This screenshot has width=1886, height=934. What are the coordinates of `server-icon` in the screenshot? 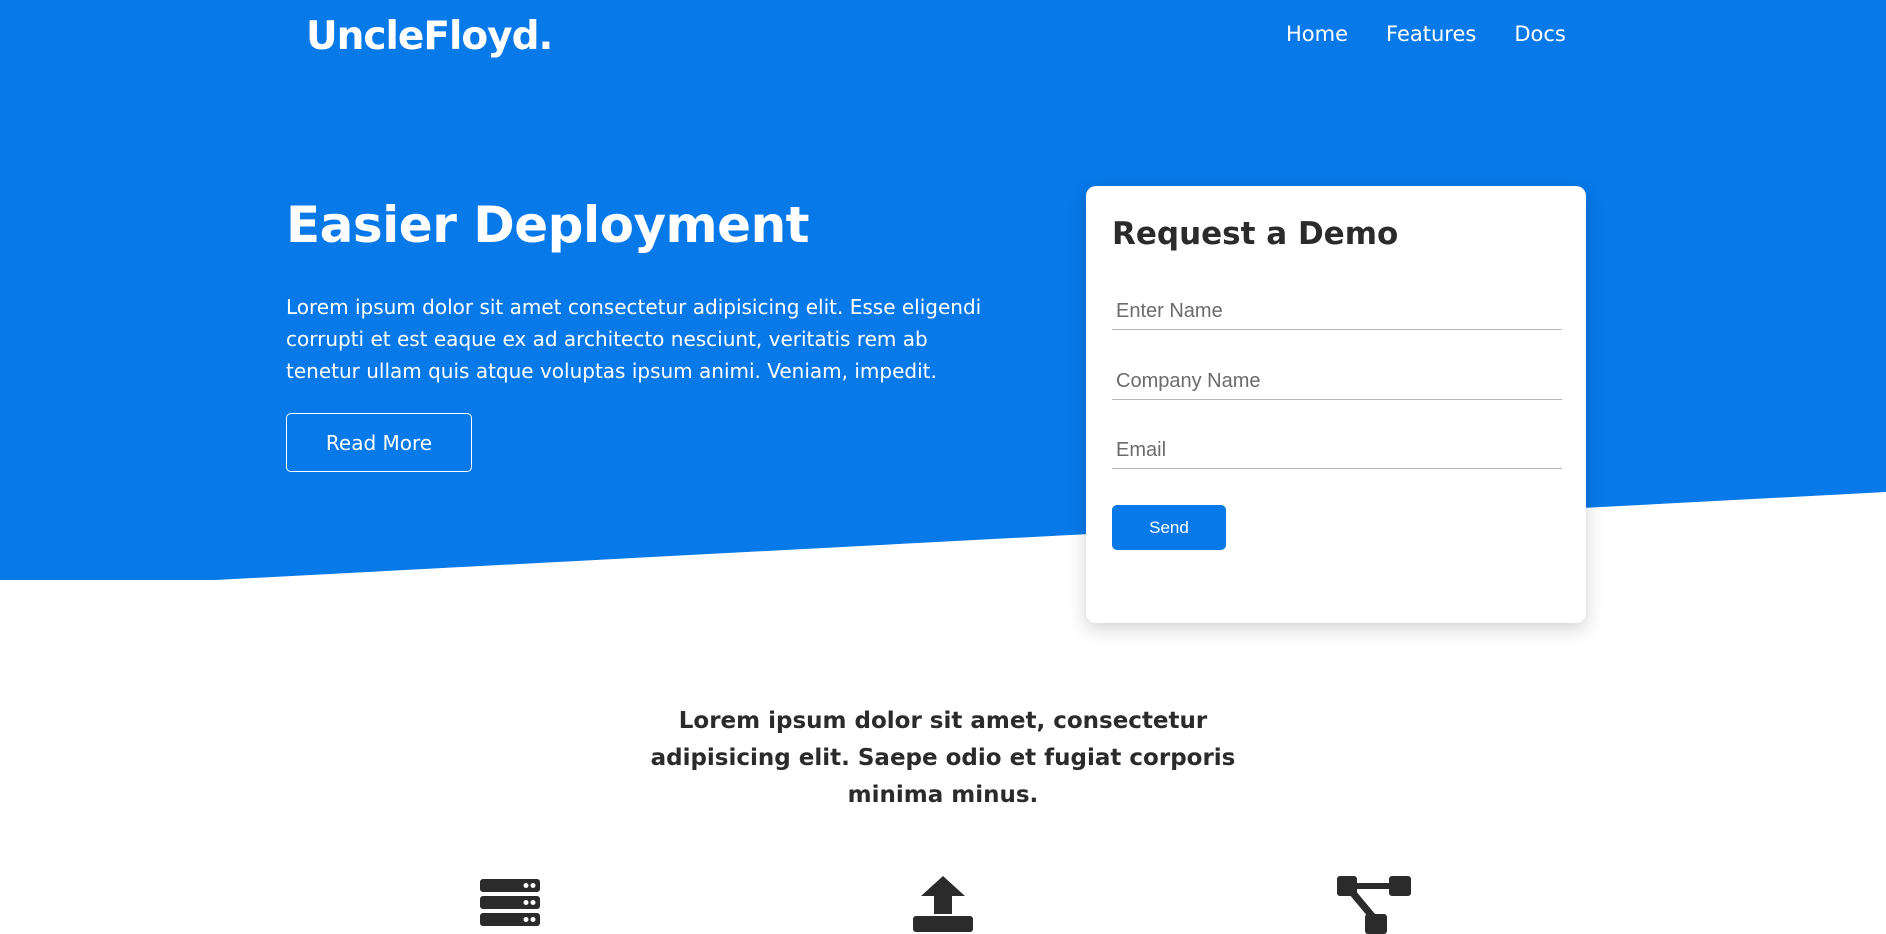 It's located at (510, 902).